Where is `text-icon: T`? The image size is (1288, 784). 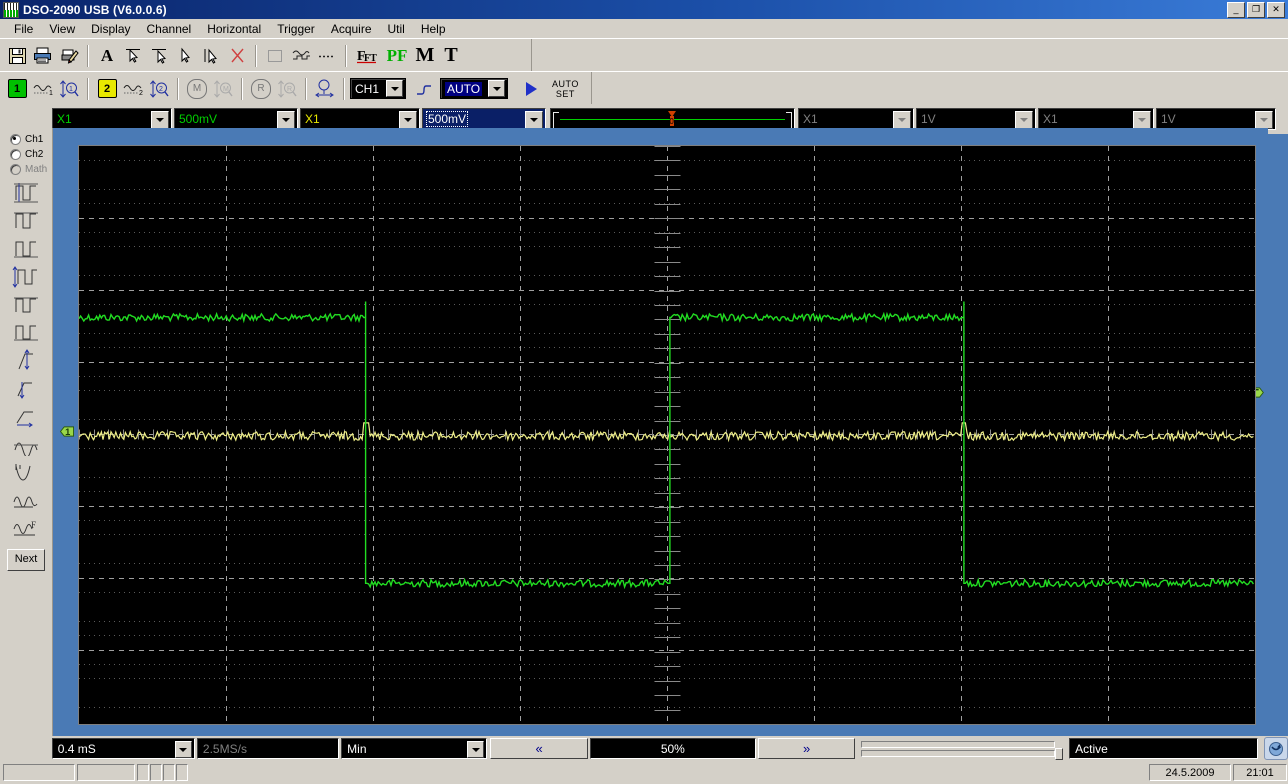
text-icon: T is located at coordinates (451, 55).